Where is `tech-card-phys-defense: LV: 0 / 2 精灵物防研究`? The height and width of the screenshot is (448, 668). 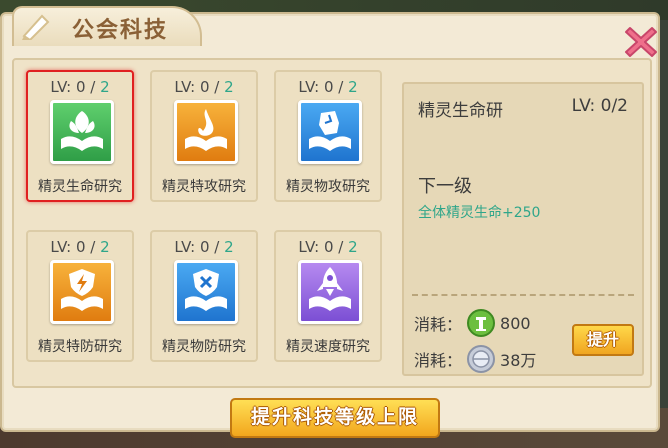 tech-card-phys-defense: LV: 0 / 2 精灵物防研究 is located at coordinates (204, 296).